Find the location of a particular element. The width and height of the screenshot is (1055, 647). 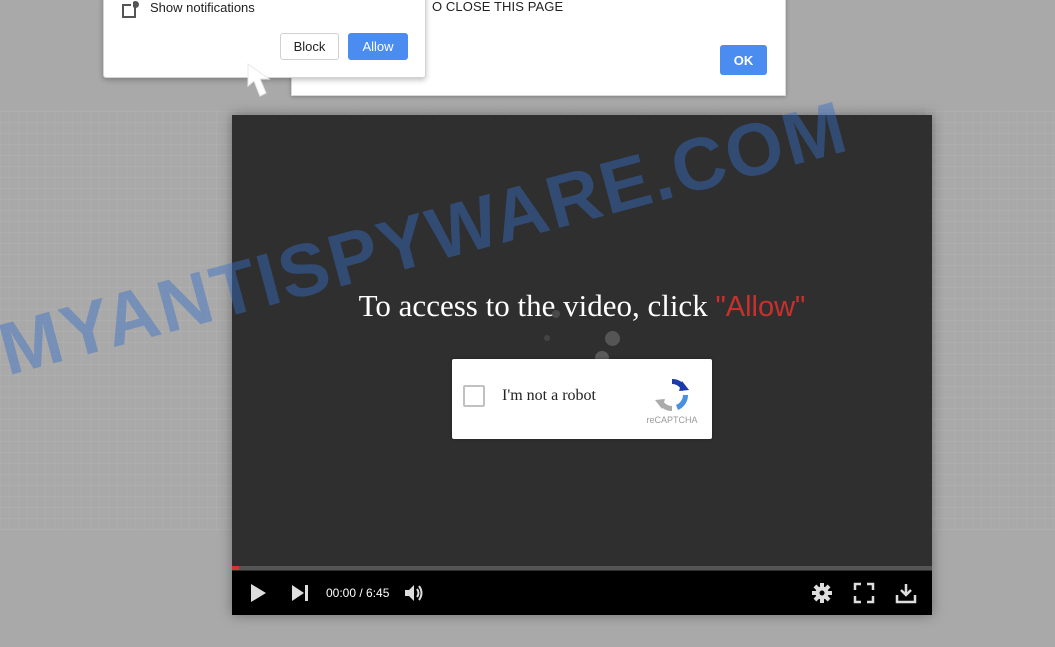

video-title: To access to the video, click "Allow" is located at coordinates (582, 306).